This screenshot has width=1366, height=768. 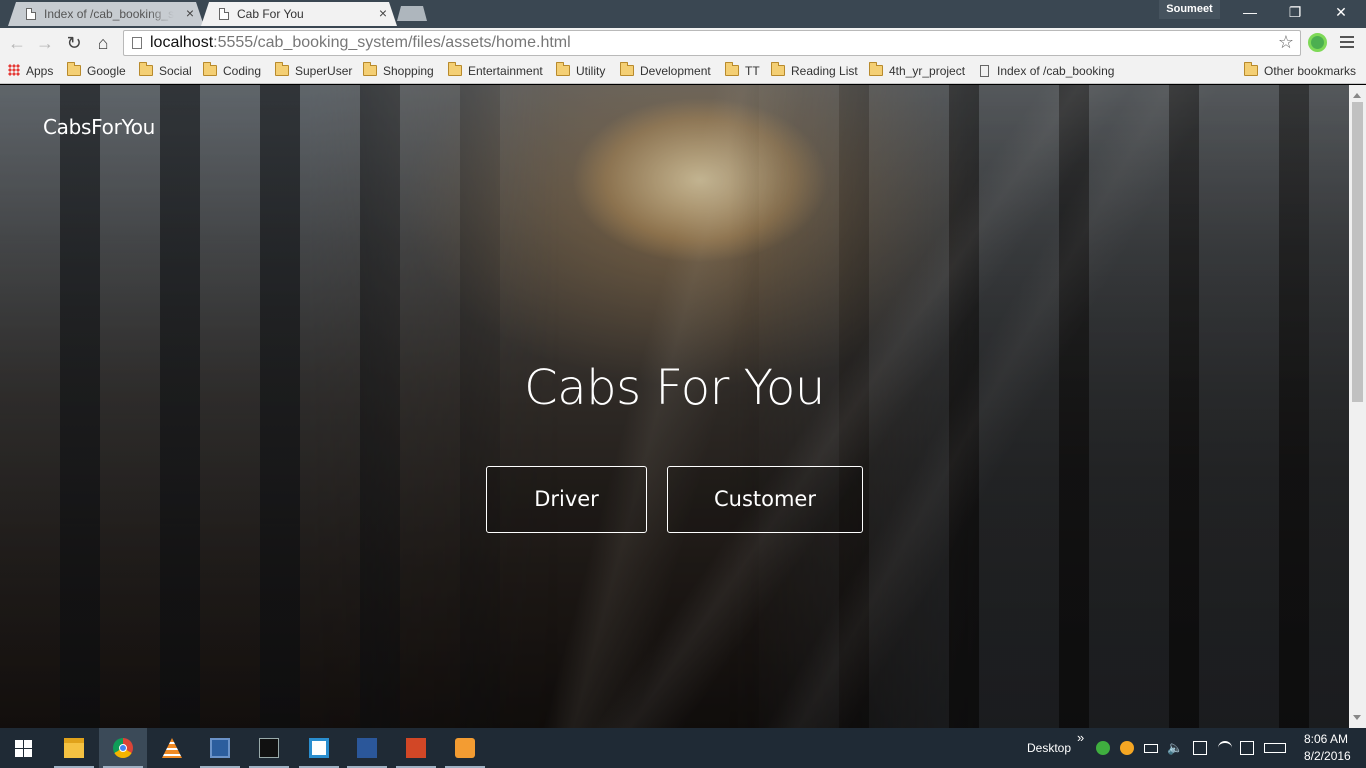 What do you see at coordinates (1317, 42) in the screenshot?
I see `extension-icon` at bounding box center [1317, 42].